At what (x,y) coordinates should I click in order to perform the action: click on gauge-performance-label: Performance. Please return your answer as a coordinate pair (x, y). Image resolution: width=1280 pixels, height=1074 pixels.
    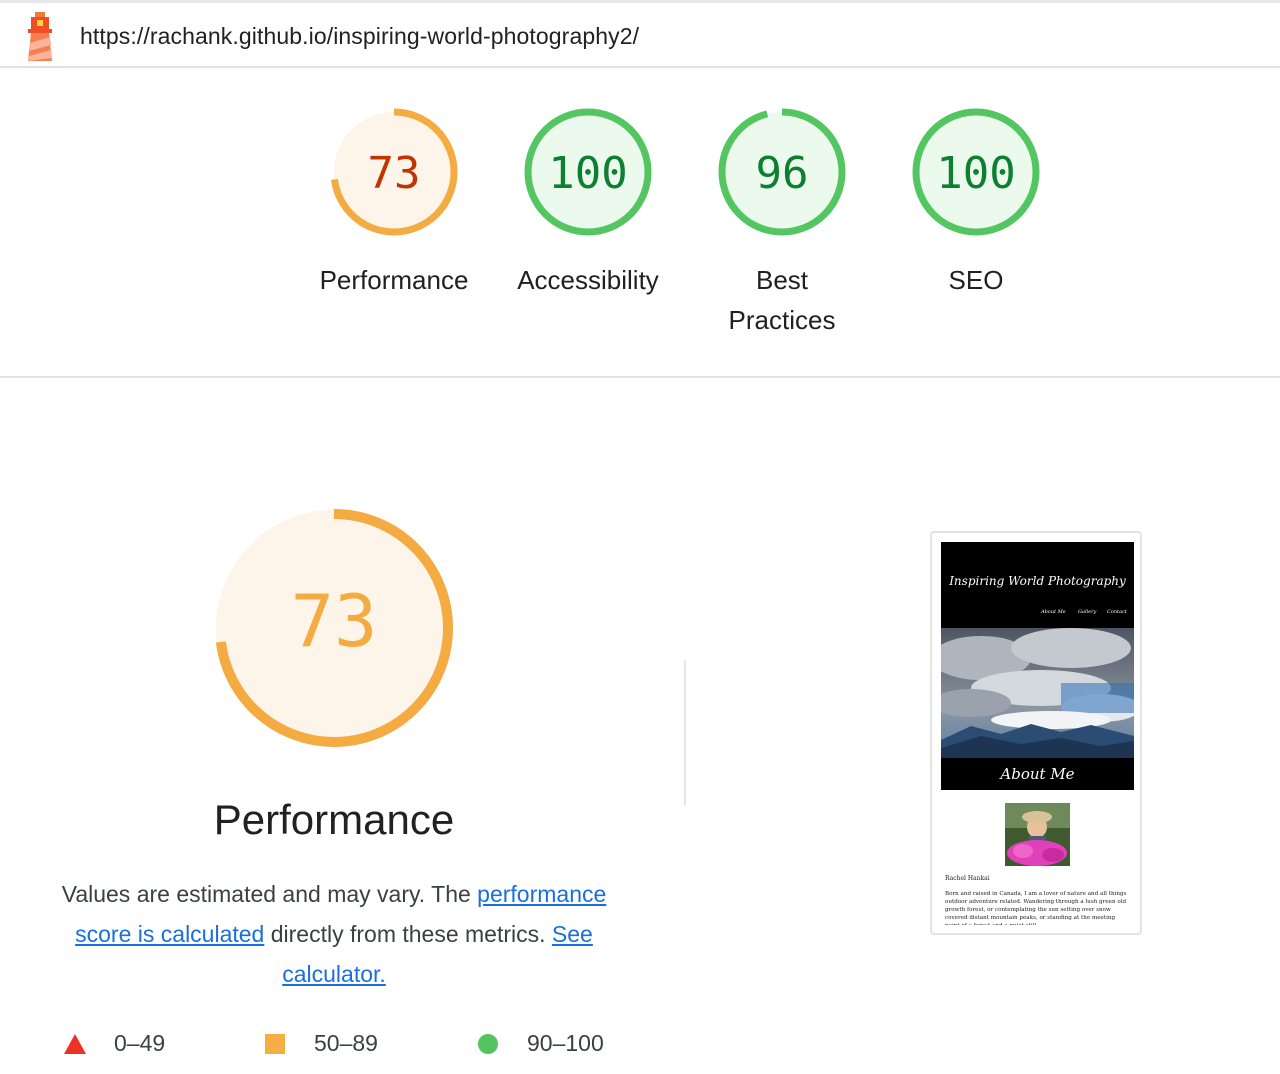
    Looking at the image, I should click on (394, 280).